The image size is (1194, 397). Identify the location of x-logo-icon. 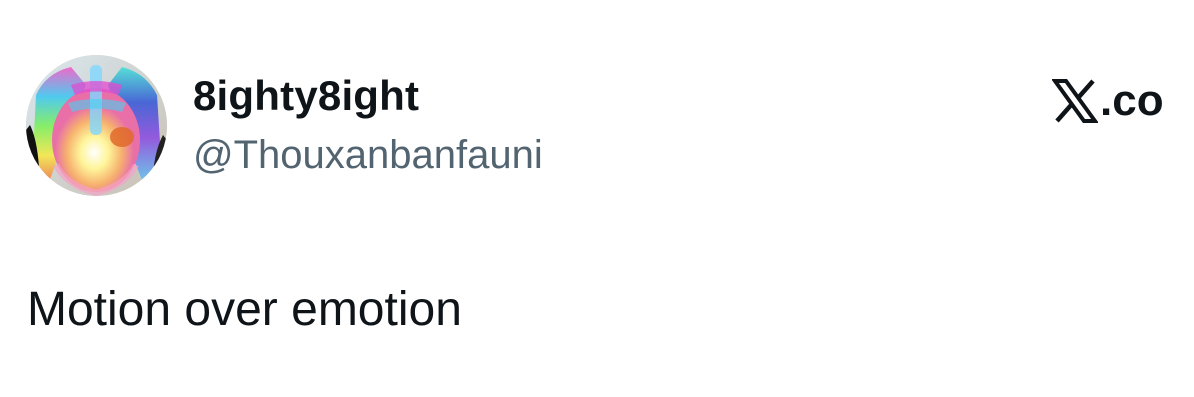
(1075, 101).